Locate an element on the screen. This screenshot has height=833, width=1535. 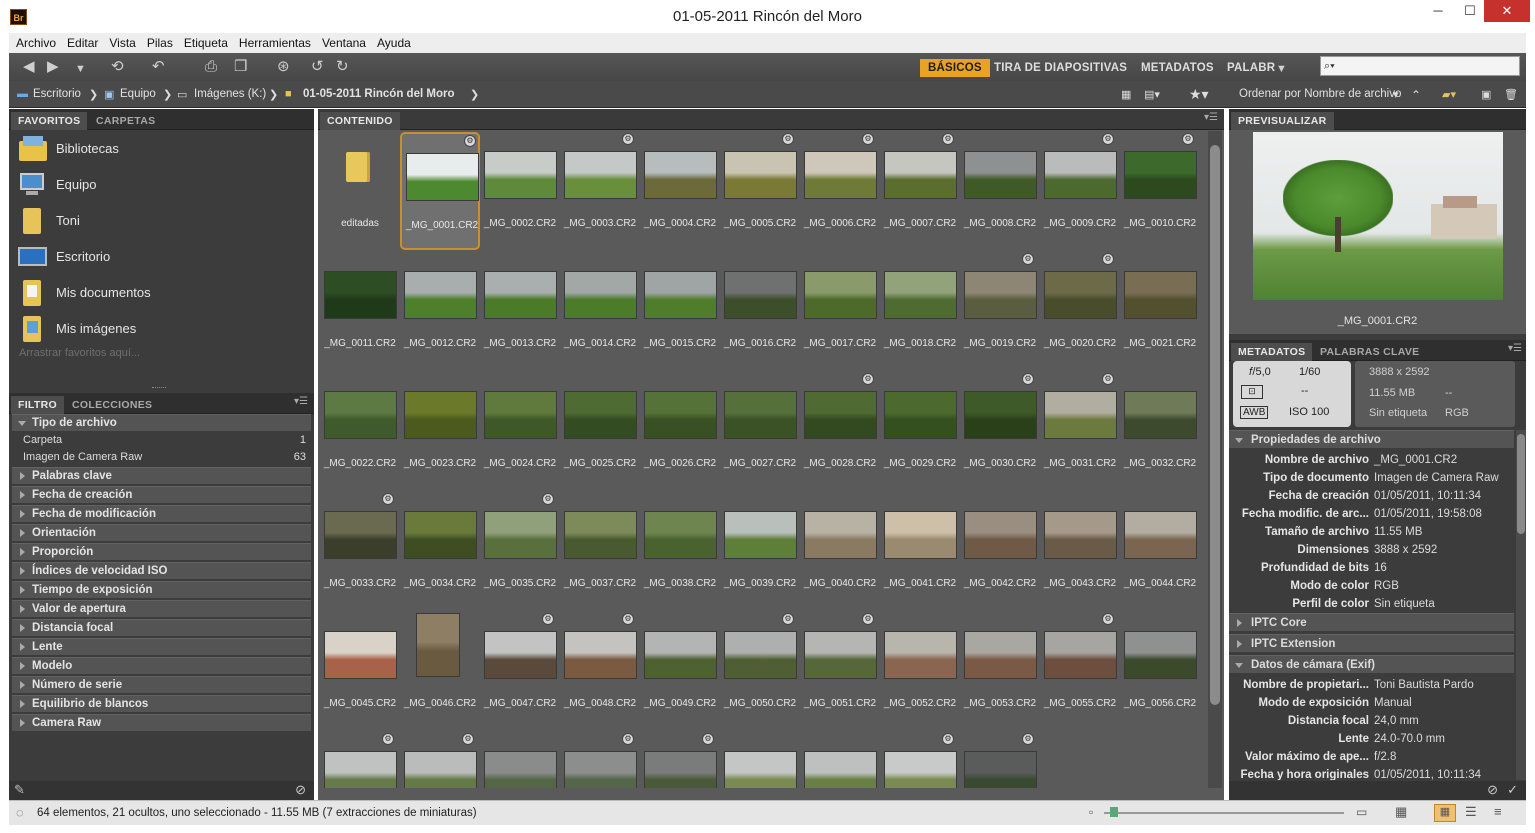
thumbnail-item: _MG_0016.CR2 is located at coordinates (760, 311).